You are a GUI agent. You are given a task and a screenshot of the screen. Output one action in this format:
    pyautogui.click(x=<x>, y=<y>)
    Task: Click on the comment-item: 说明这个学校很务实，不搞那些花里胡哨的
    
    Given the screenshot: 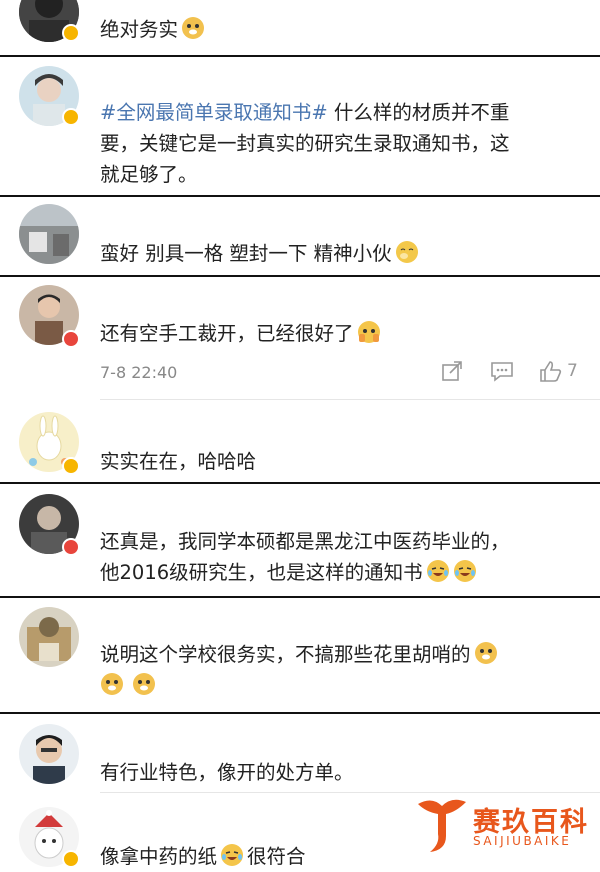 What is the action you would take?
    pyautogui.click(x=300, y=655)
    